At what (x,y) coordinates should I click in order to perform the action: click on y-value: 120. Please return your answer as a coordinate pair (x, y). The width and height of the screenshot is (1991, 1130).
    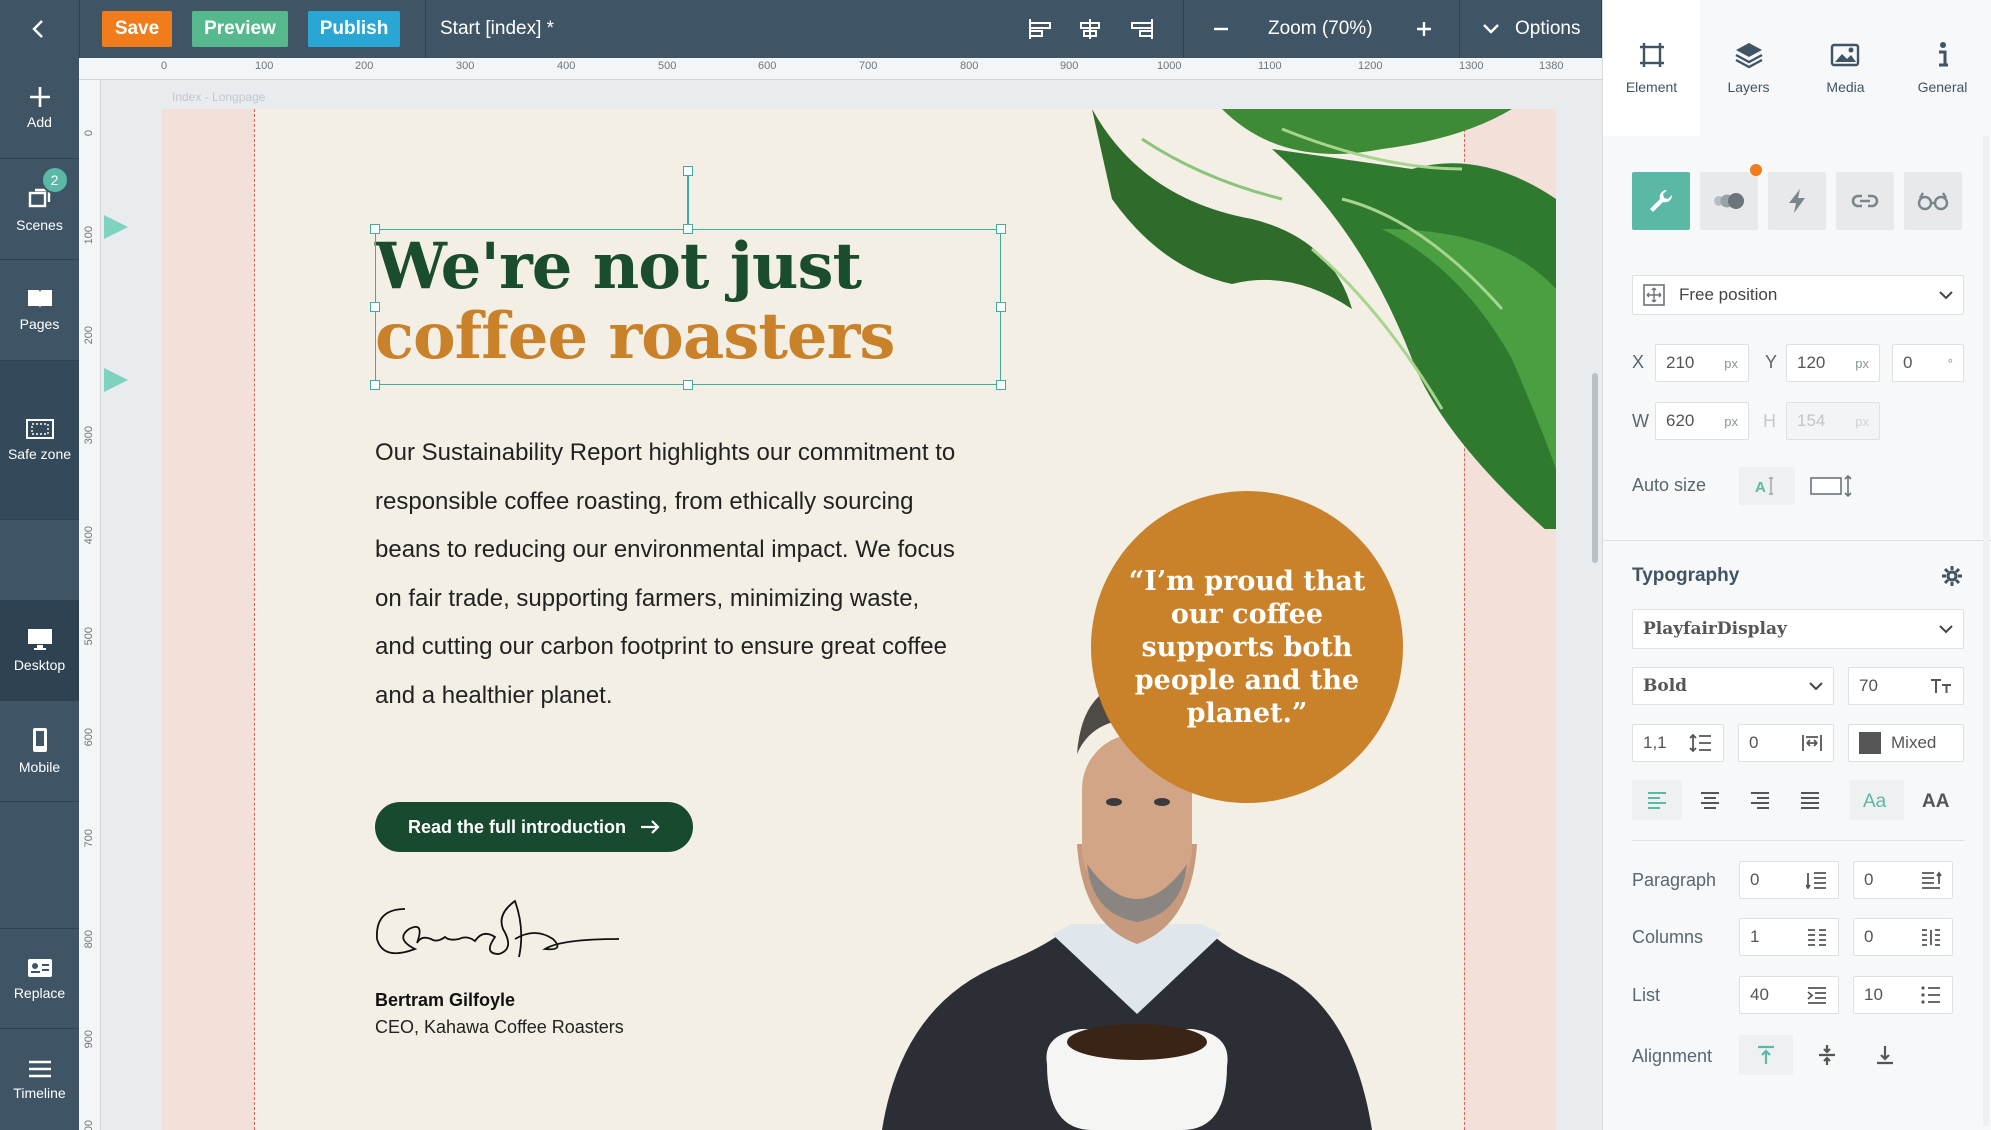
    Looking at the image, I should click on (1811, 362).